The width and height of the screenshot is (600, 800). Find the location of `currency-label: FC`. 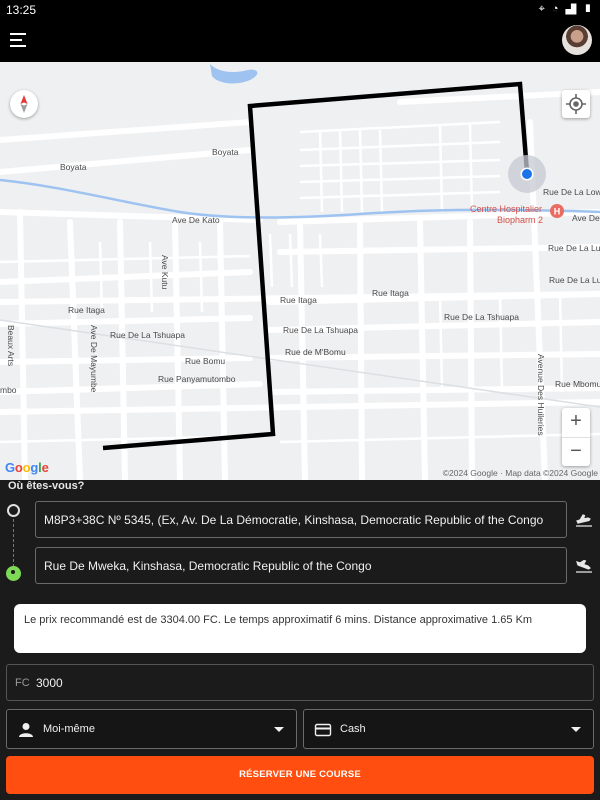

currency-label: FC is located at coordinates (22, 683).